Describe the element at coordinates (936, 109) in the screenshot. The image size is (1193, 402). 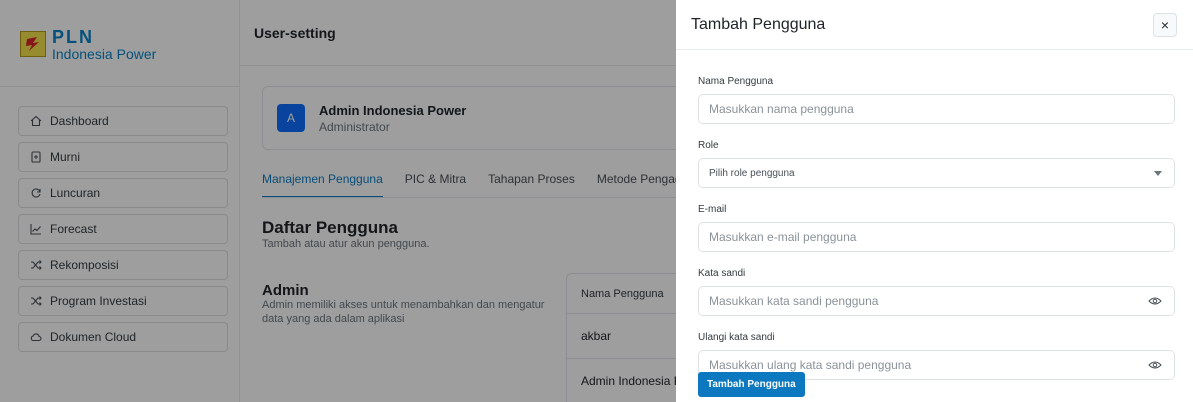
I see `name-input: Masukkan nama pengguna` at that location.